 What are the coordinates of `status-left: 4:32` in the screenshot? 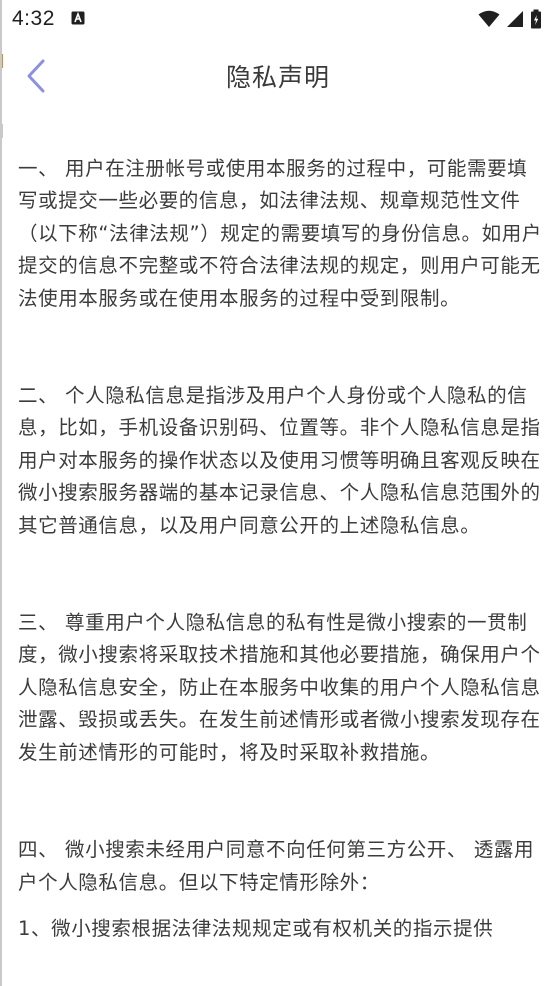 It's located at (48, 19).